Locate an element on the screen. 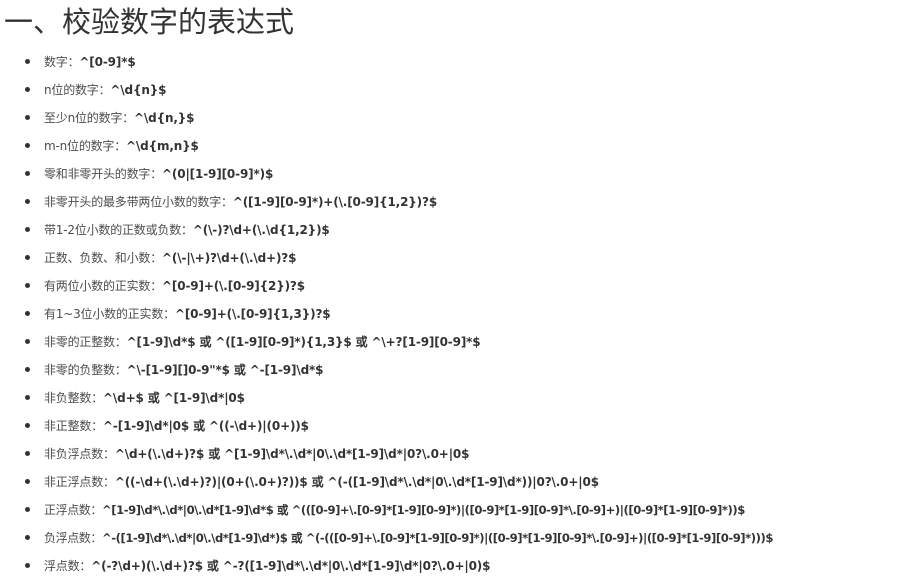 The width and height of the screenshot is (922, 579). rule-pattern: ^\-[1-9][]0-9"*$ 或 ^-[1-9]\d*$ is located at coordinates (225, 370).